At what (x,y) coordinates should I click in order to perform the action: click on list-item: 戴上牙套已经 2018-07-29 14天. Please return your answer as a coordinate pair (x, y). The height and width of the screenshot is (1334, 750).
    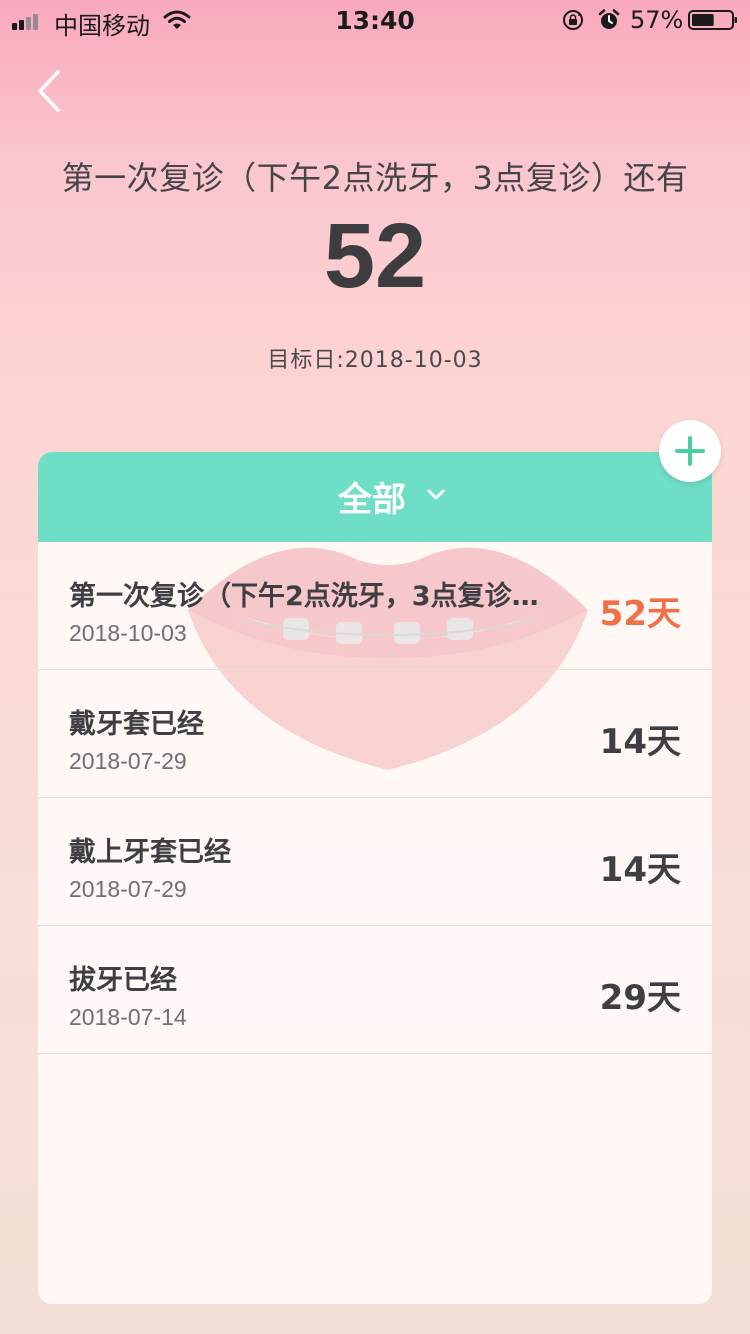
    Looking at the image, I should click on (375, 862).